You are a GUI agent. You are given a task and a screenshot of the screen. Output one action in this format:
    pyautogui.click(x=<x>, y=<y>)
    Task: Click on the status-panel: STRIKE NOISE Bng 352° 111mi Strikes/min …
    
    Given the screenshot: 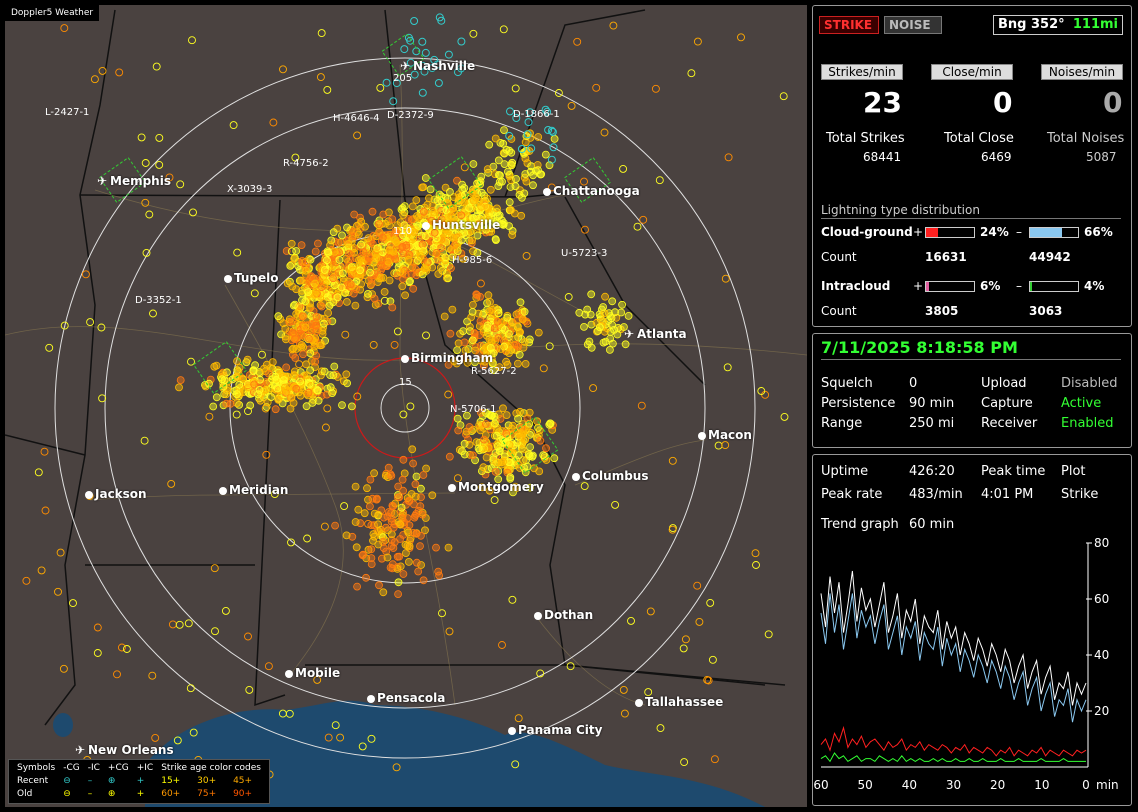 What is the action you would take?
    pyautogui.click(x=972, y=166)
    